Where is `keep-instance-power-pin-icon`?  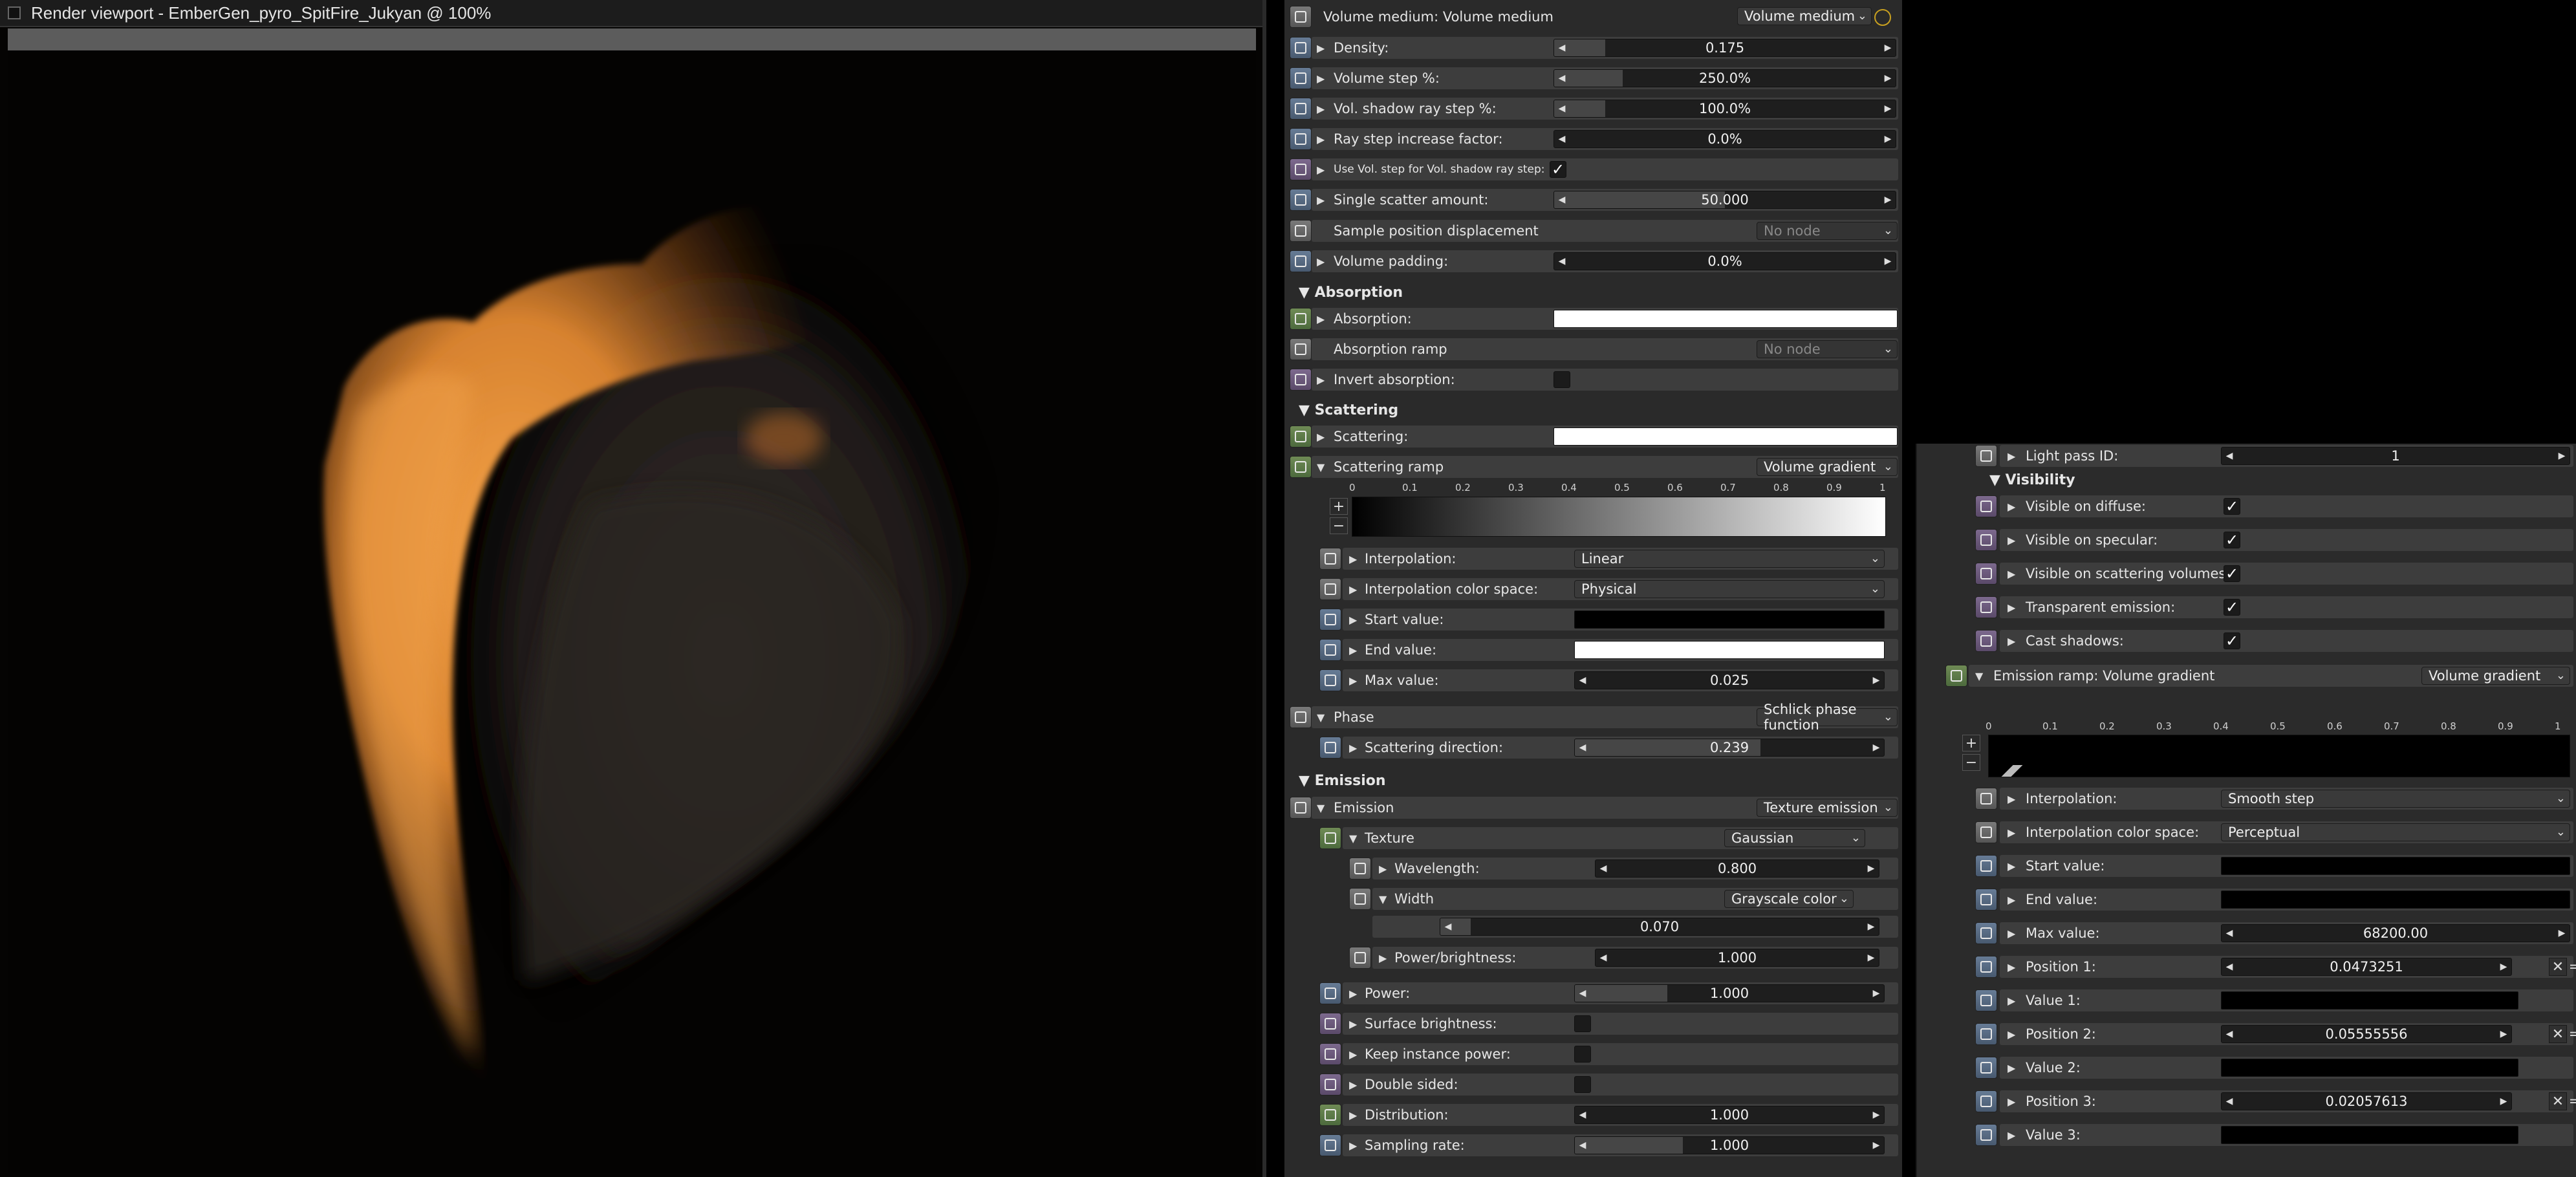
keep-instance-power-pin-icon is located at coordinates (1330, 1054).